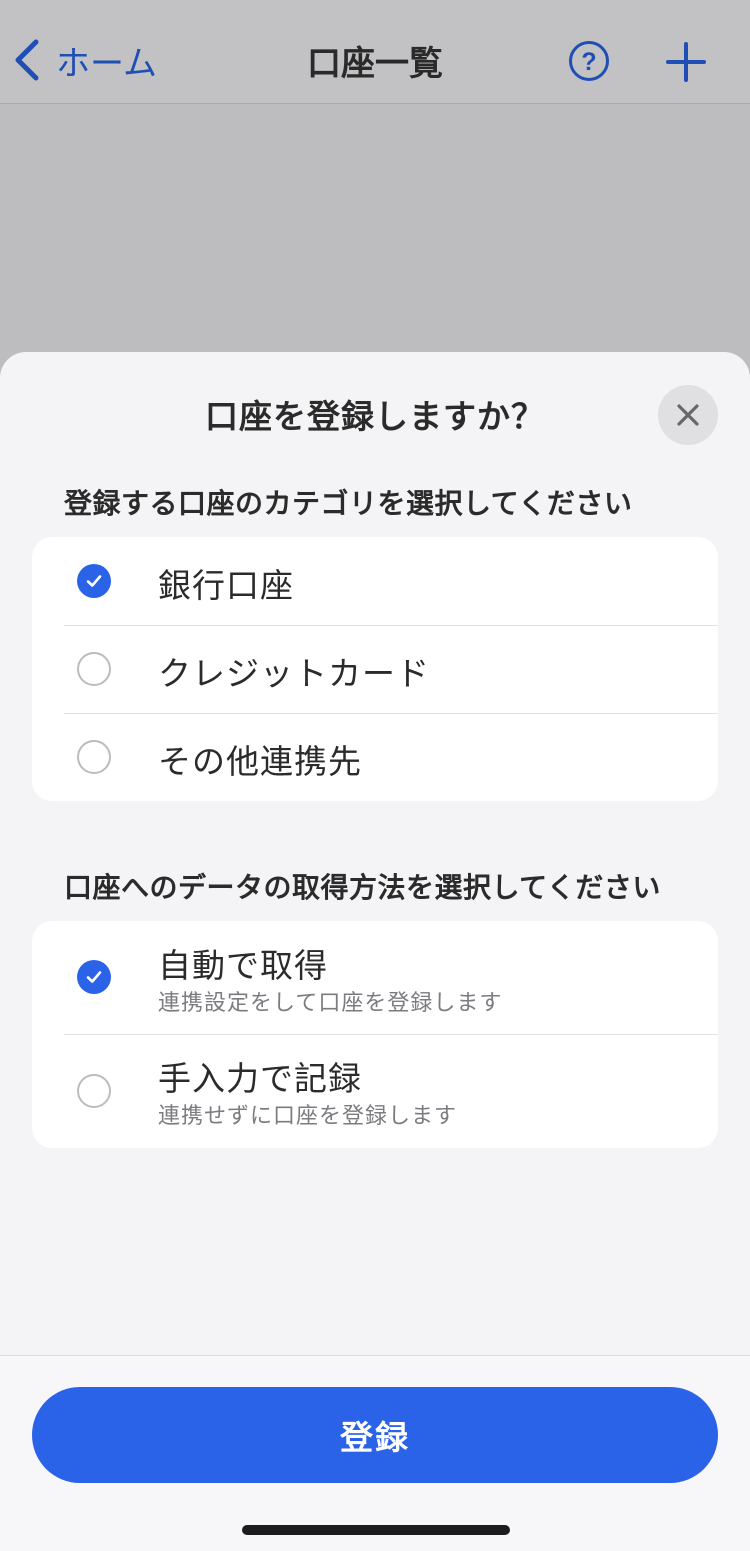 This screenshot has height=1551, width=750. Describe the element at coordinates (376, 1530) in the screenshot. I see `home-indicator` at that location.